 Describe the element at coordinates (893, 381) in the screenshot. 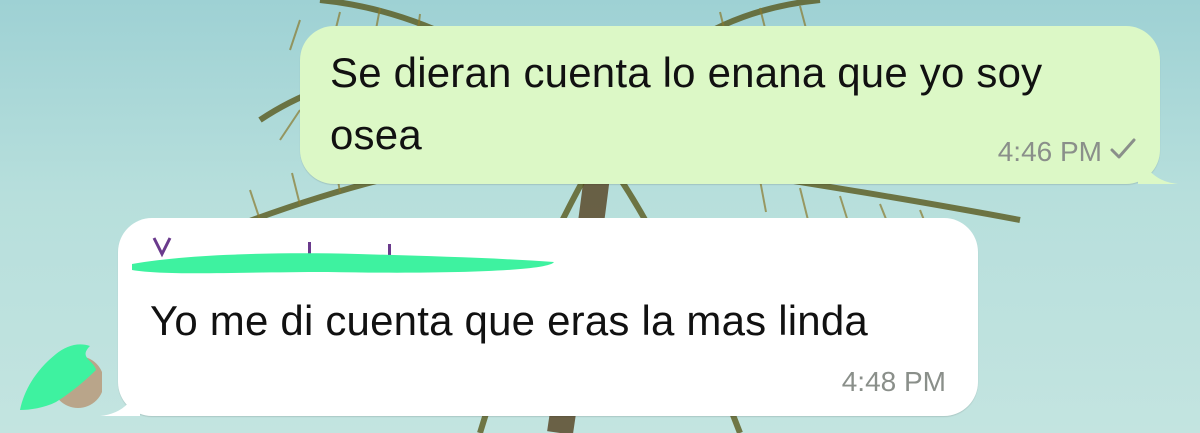

I see `incoming-message-time: 4:48 PM` at that location.